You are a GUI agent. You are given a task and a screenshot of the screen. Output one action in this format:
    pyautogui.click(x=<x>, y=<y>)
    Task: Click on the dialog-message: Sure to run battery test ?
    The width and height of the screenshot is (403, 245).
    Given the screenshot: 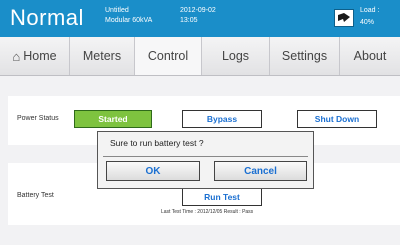 What is the action you would take?
    pyautogui.click(x=157, y=143)
    